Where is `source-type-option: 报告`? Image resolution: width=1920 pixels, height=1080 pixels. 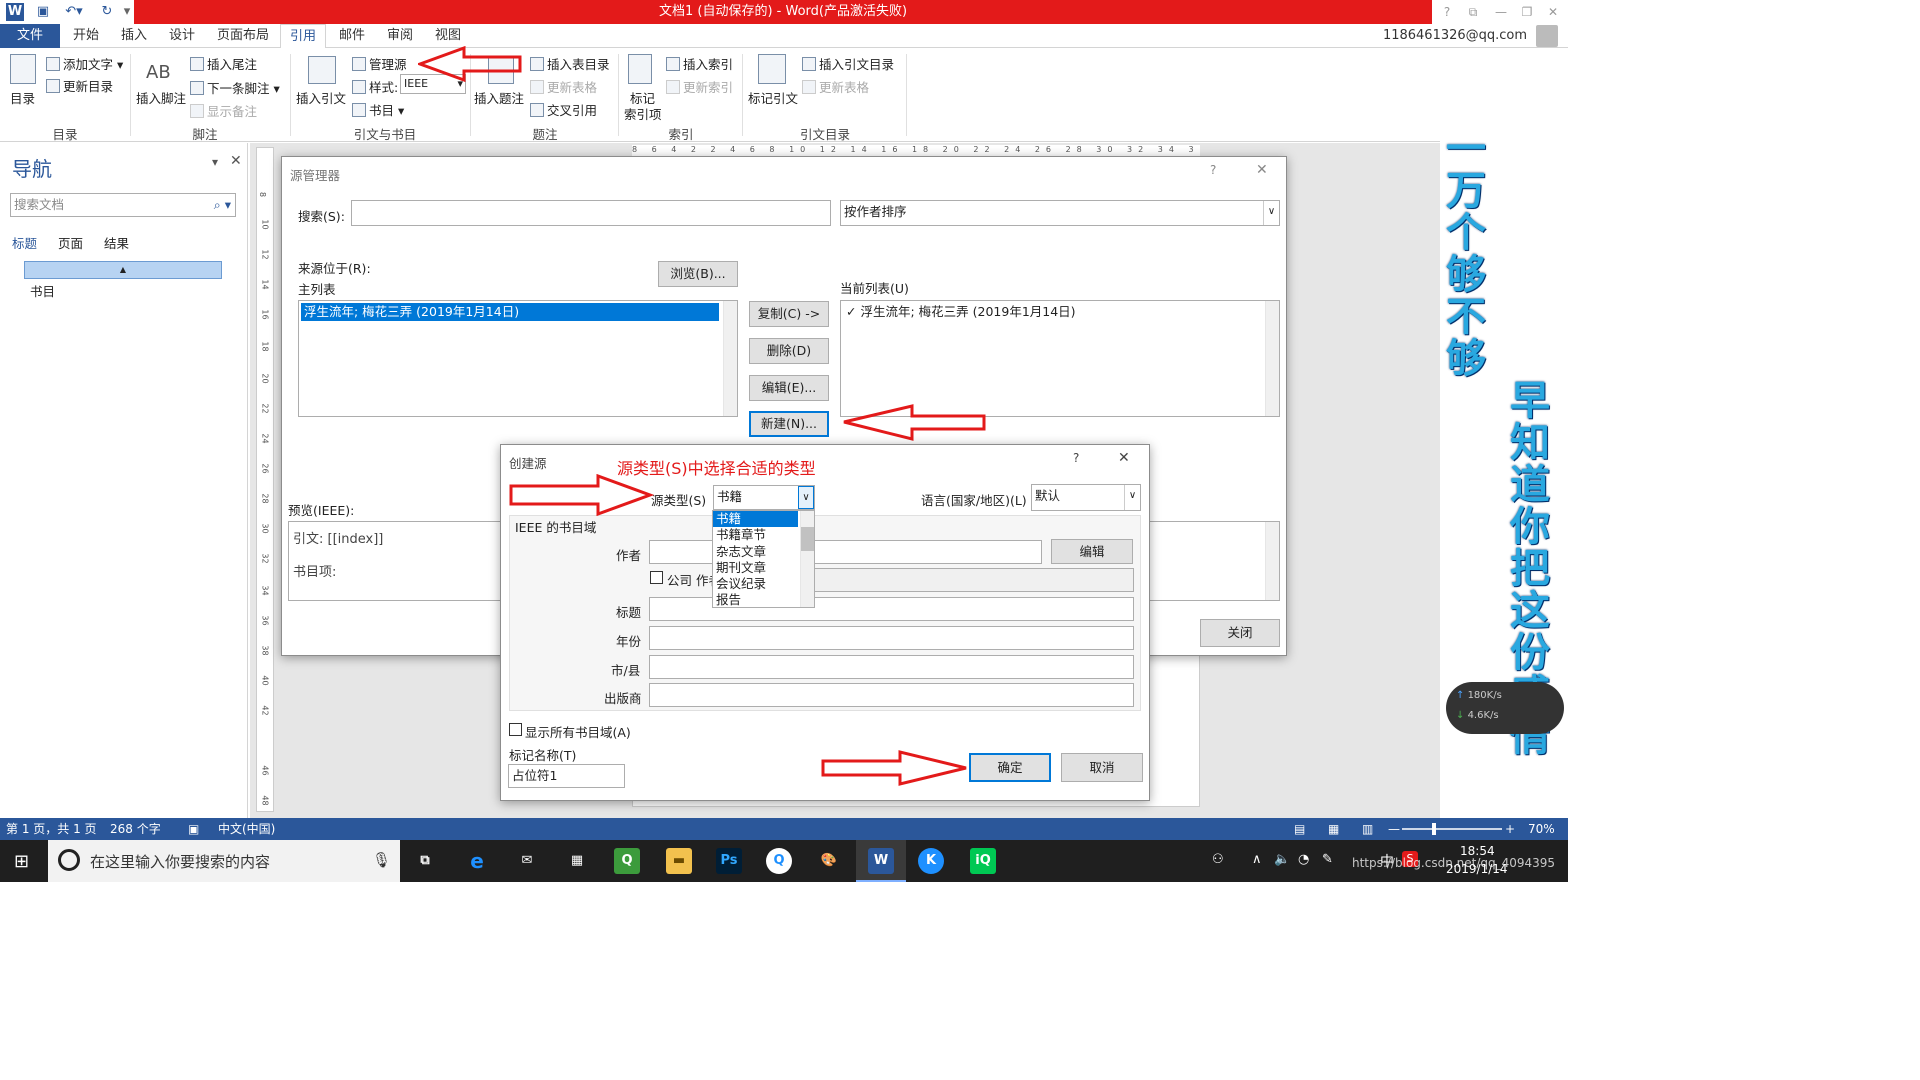 source-type-option: 报告 is located at coordinates (763, 600).